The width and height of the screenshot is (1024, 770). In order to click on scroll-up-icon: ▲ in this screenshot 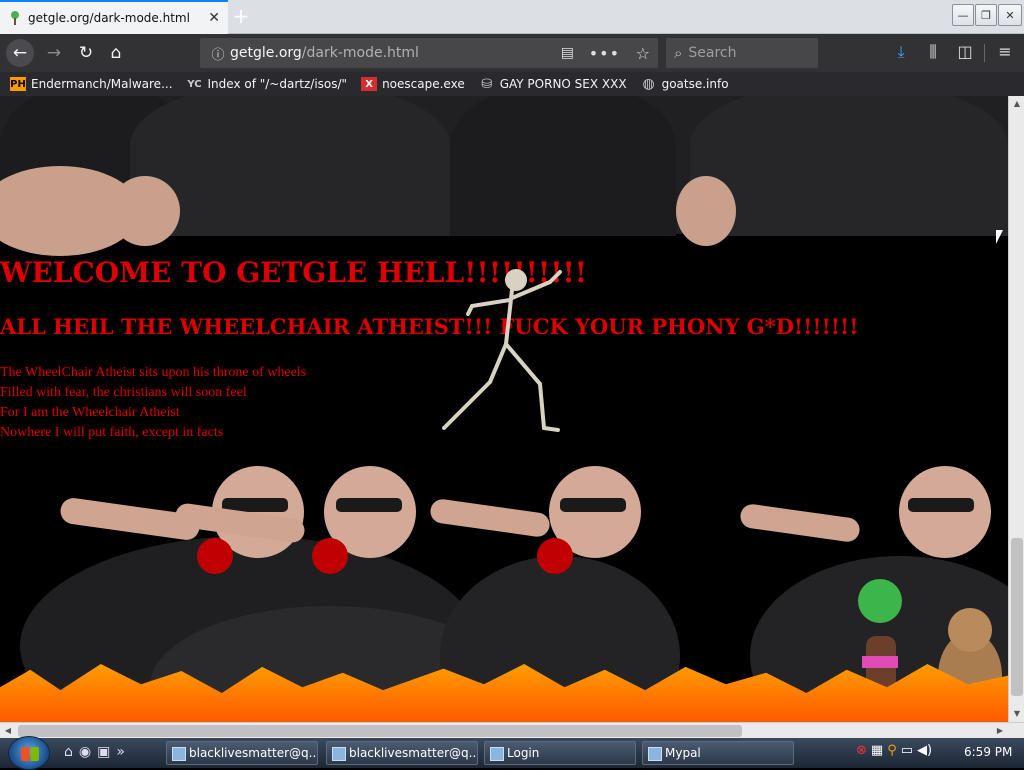, I will do `click(1016, 104)`.